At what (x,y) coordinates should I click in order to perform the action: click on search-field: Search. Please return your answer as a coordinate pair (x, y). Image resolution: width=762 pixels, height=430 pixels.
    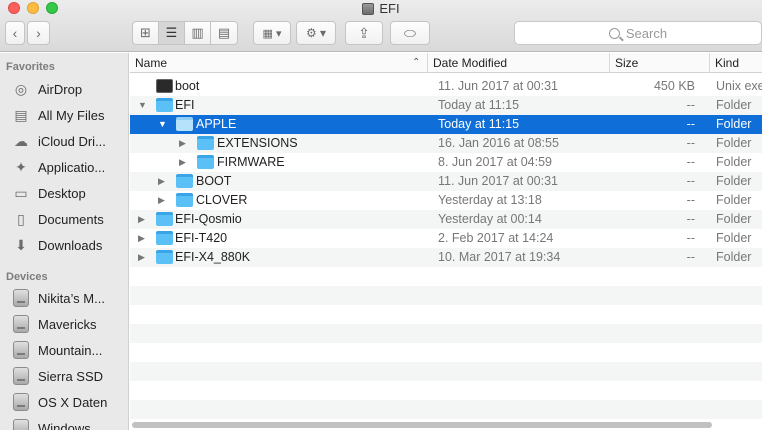
    Looking at the image, I should click on (638, 33).